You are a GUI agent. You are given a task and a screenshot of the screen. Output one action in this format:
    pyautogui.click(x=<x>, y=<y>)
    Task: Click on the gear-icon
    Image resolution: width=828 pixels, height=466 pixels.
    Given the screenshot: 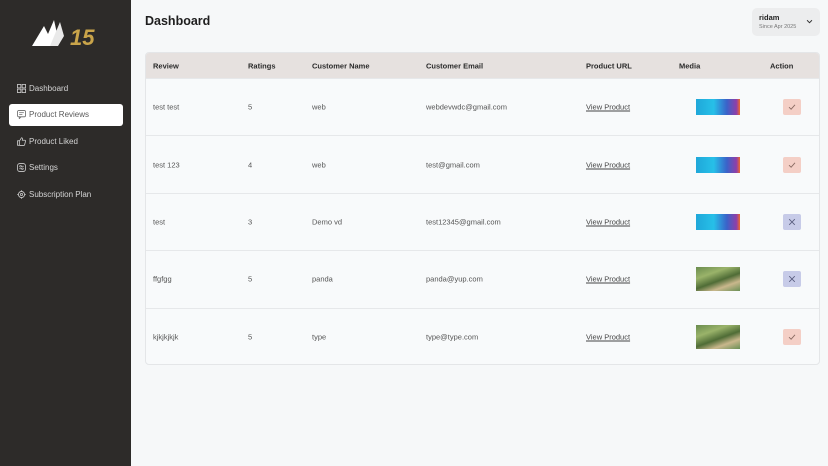 What is the action you would take?
    pyautogui.click(x=21, y=194)
    